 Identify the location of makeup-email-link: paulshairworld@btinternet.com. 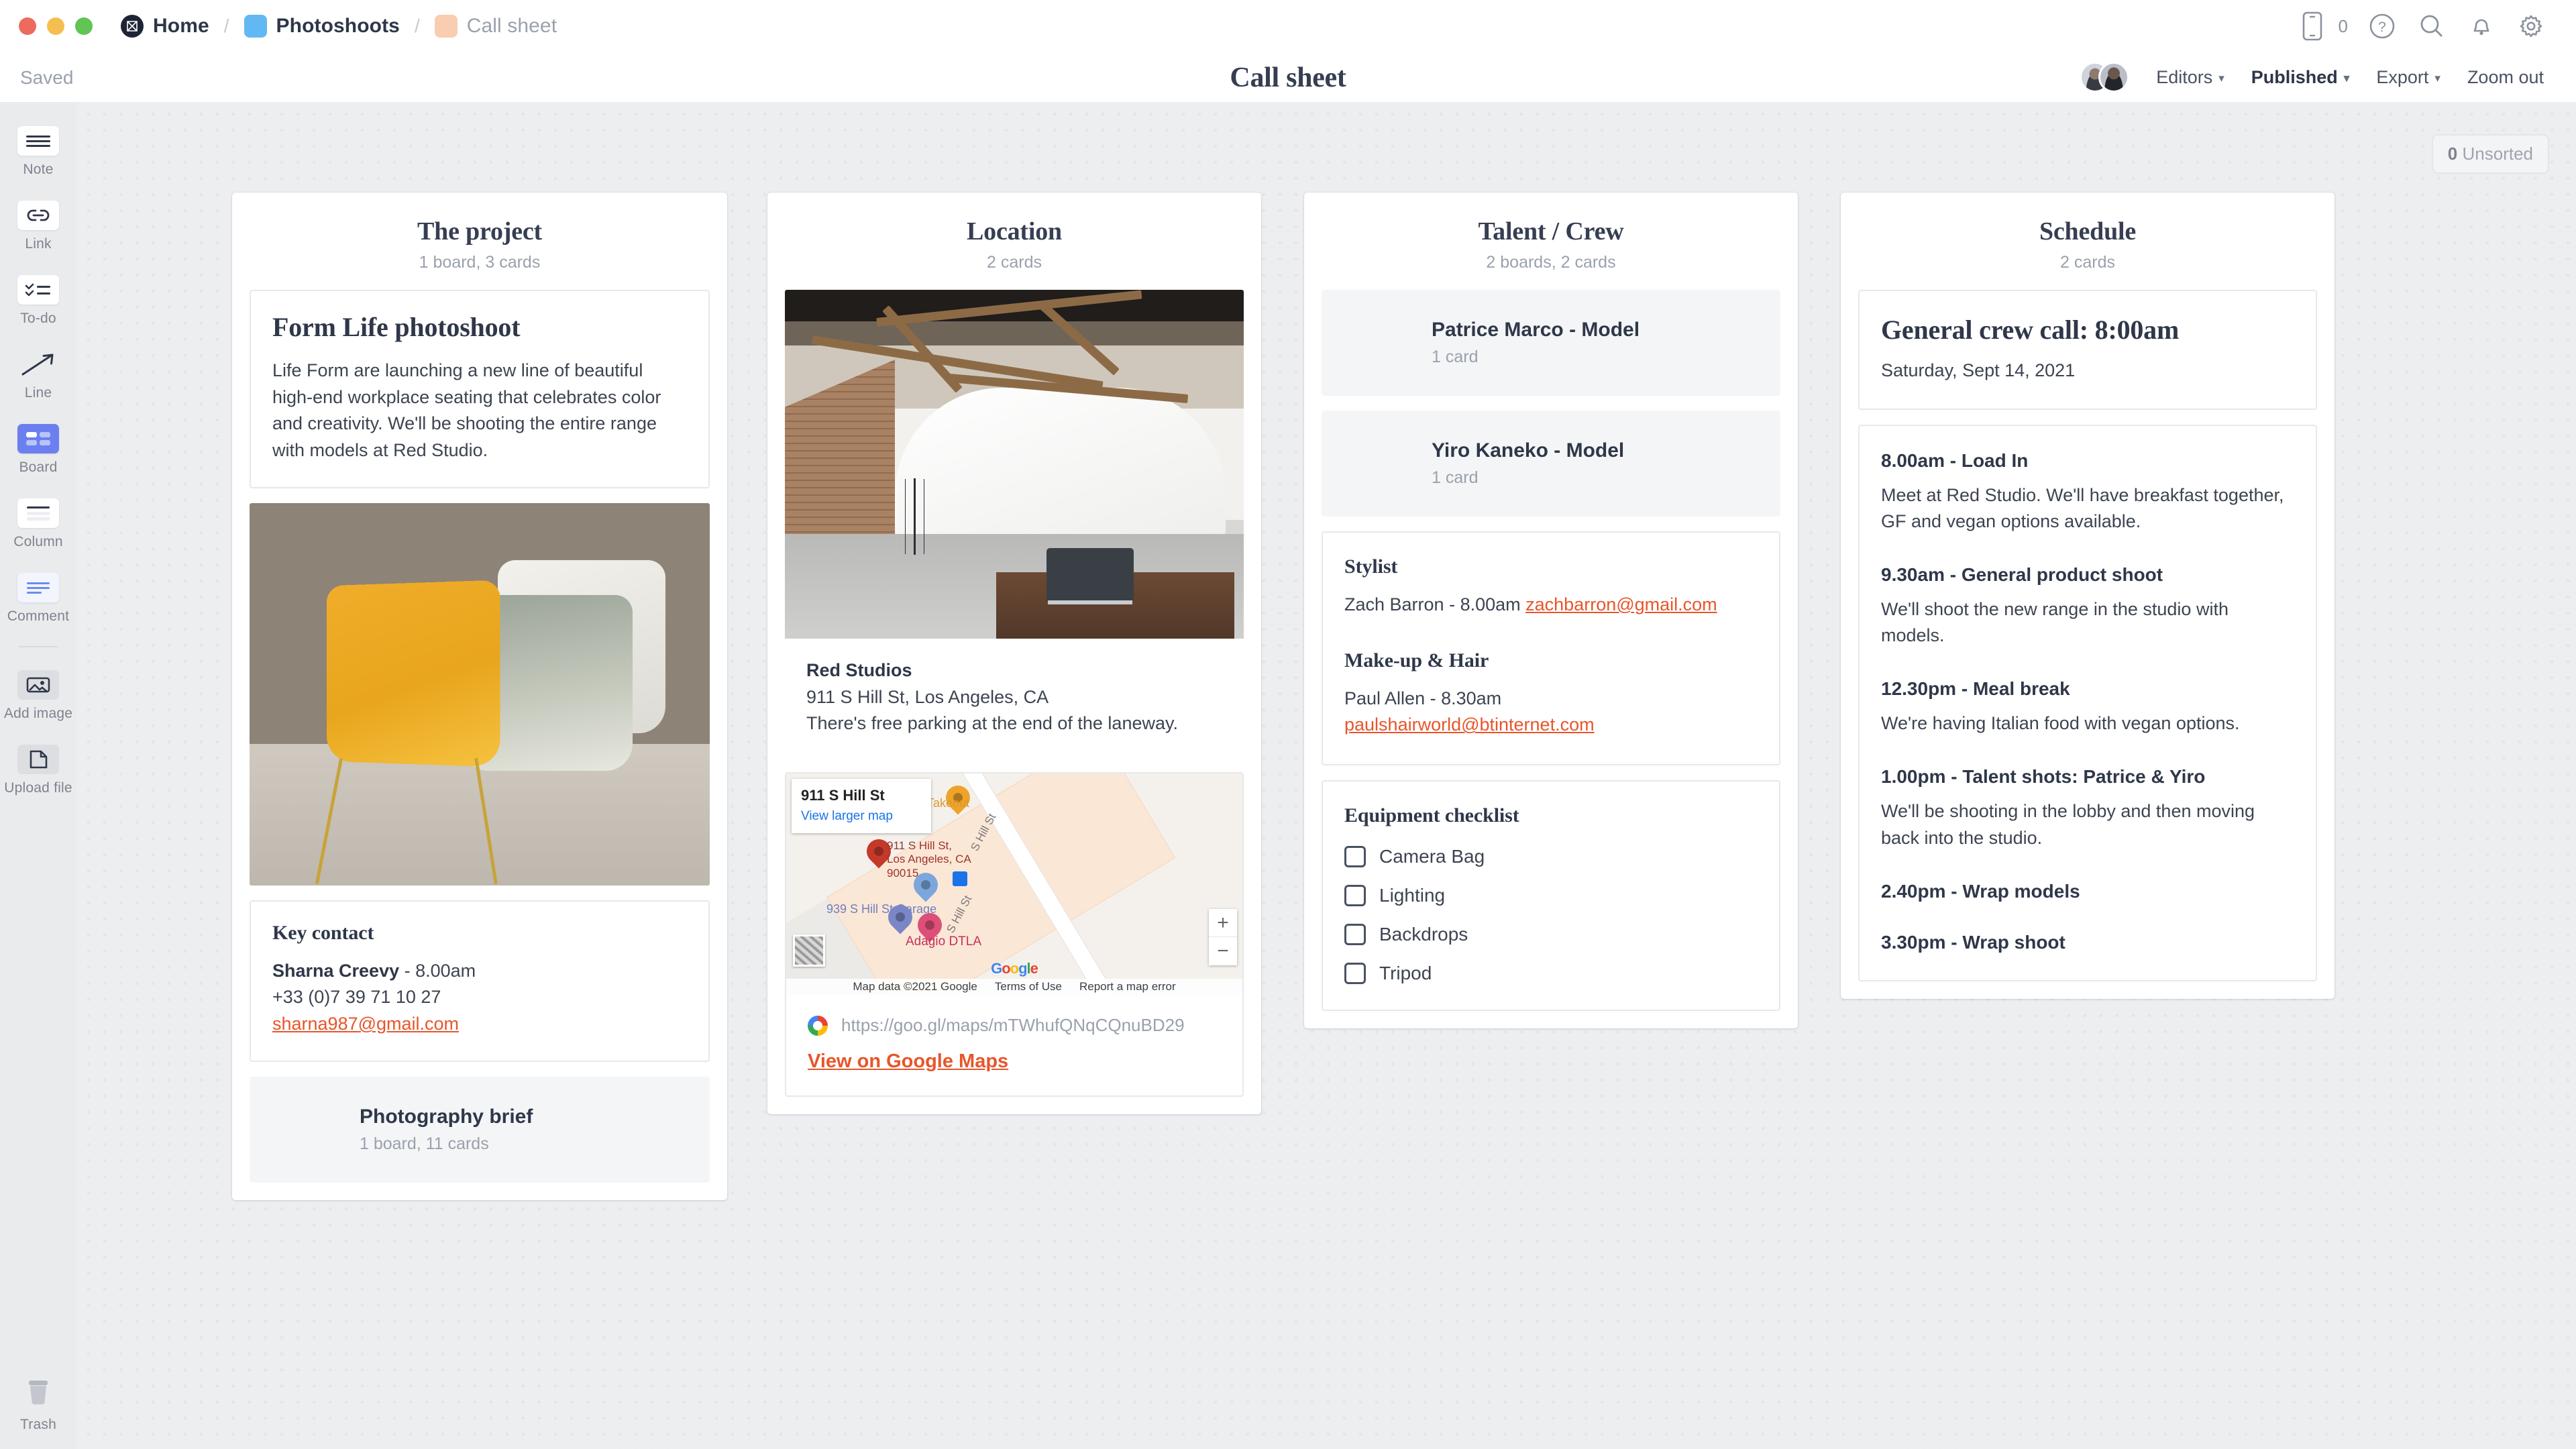
(1469, 724).